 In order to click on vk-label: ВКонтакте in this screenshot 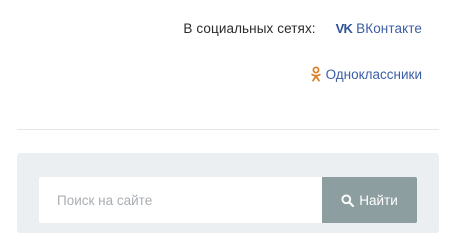, I will do `click(389, 28)`.